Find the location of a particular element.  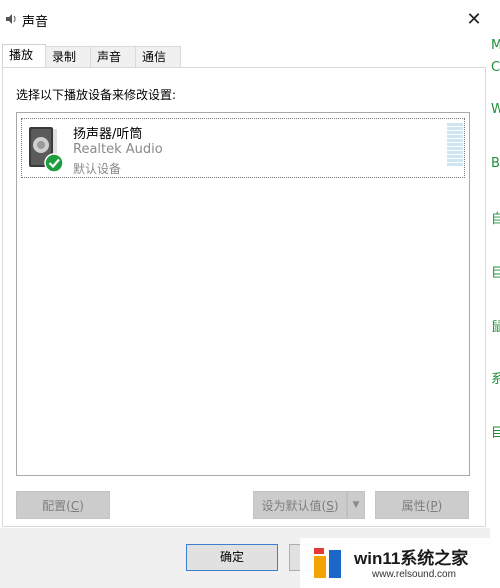

check-icon is located at coordinates (54, 163).